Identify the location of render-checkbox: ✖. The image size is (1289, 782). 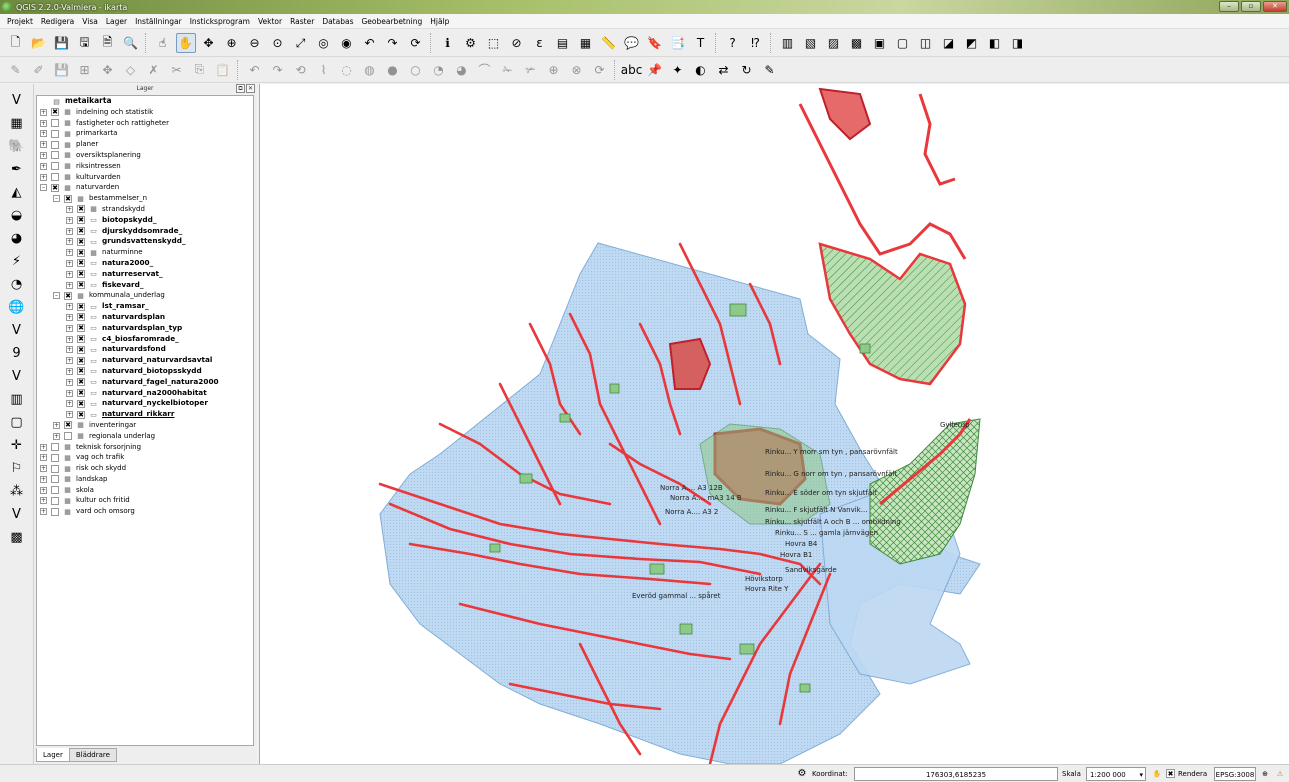
(1170, 773).